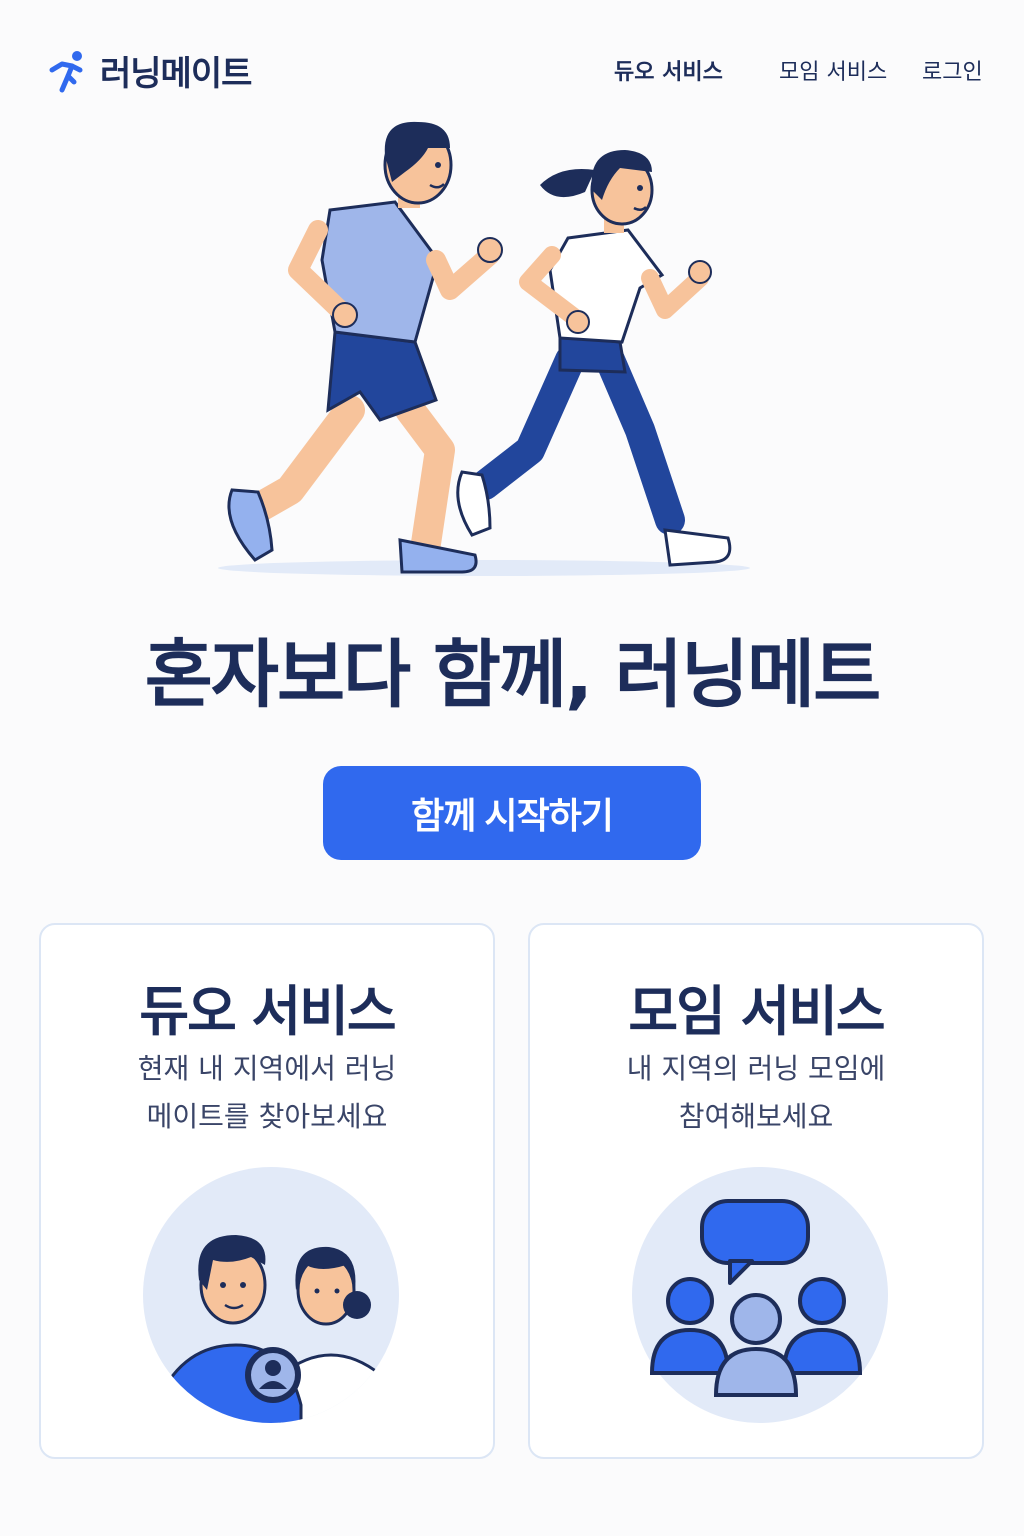 This screenshot has height=1536, width=1024. What do you see at coordinates (760, 1295) in the screenshot?
I see `group-chat-icon` at bounding box center [760, 1295].